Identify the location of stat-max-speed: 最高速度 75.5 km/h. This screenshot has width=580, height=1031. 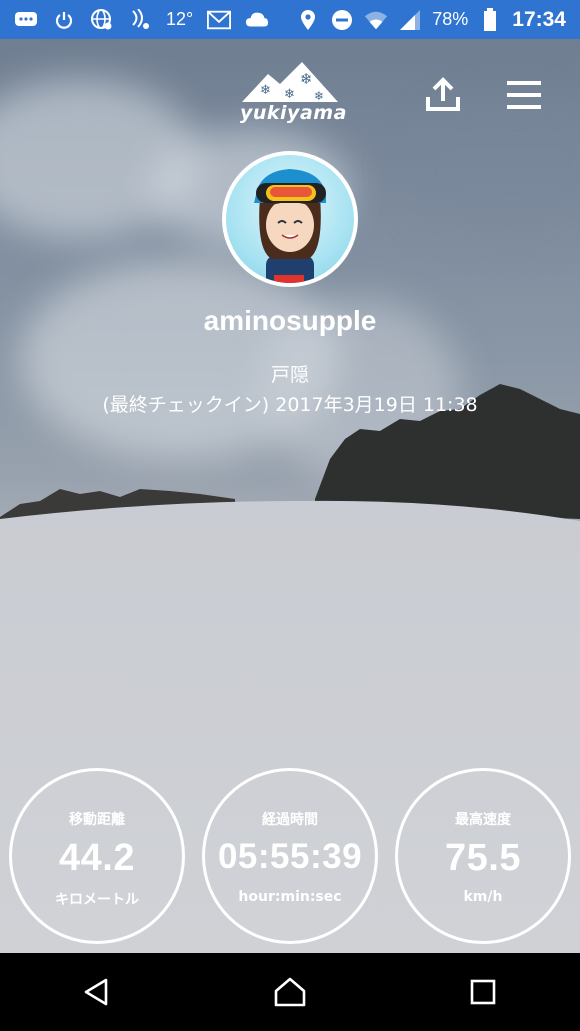
(483, 856).